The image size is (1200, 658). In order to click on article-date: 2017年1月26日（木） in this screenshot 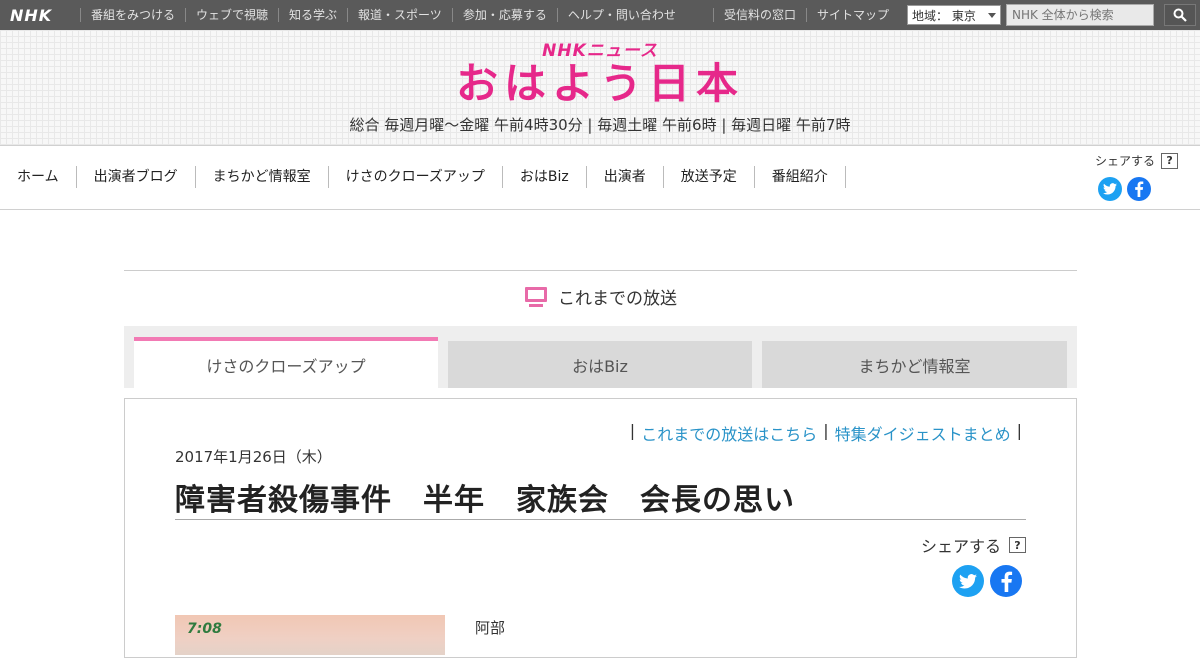, I will do `click(253, 457)`.